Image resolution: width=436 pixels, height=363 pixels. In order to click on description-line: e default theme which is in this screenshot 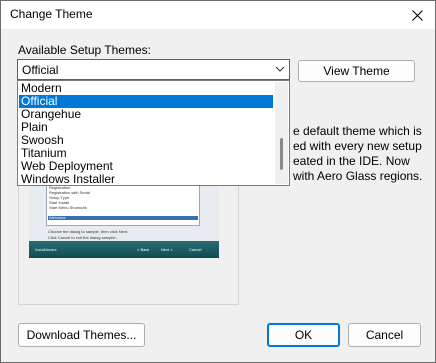, I will do `click(357, 131)`.